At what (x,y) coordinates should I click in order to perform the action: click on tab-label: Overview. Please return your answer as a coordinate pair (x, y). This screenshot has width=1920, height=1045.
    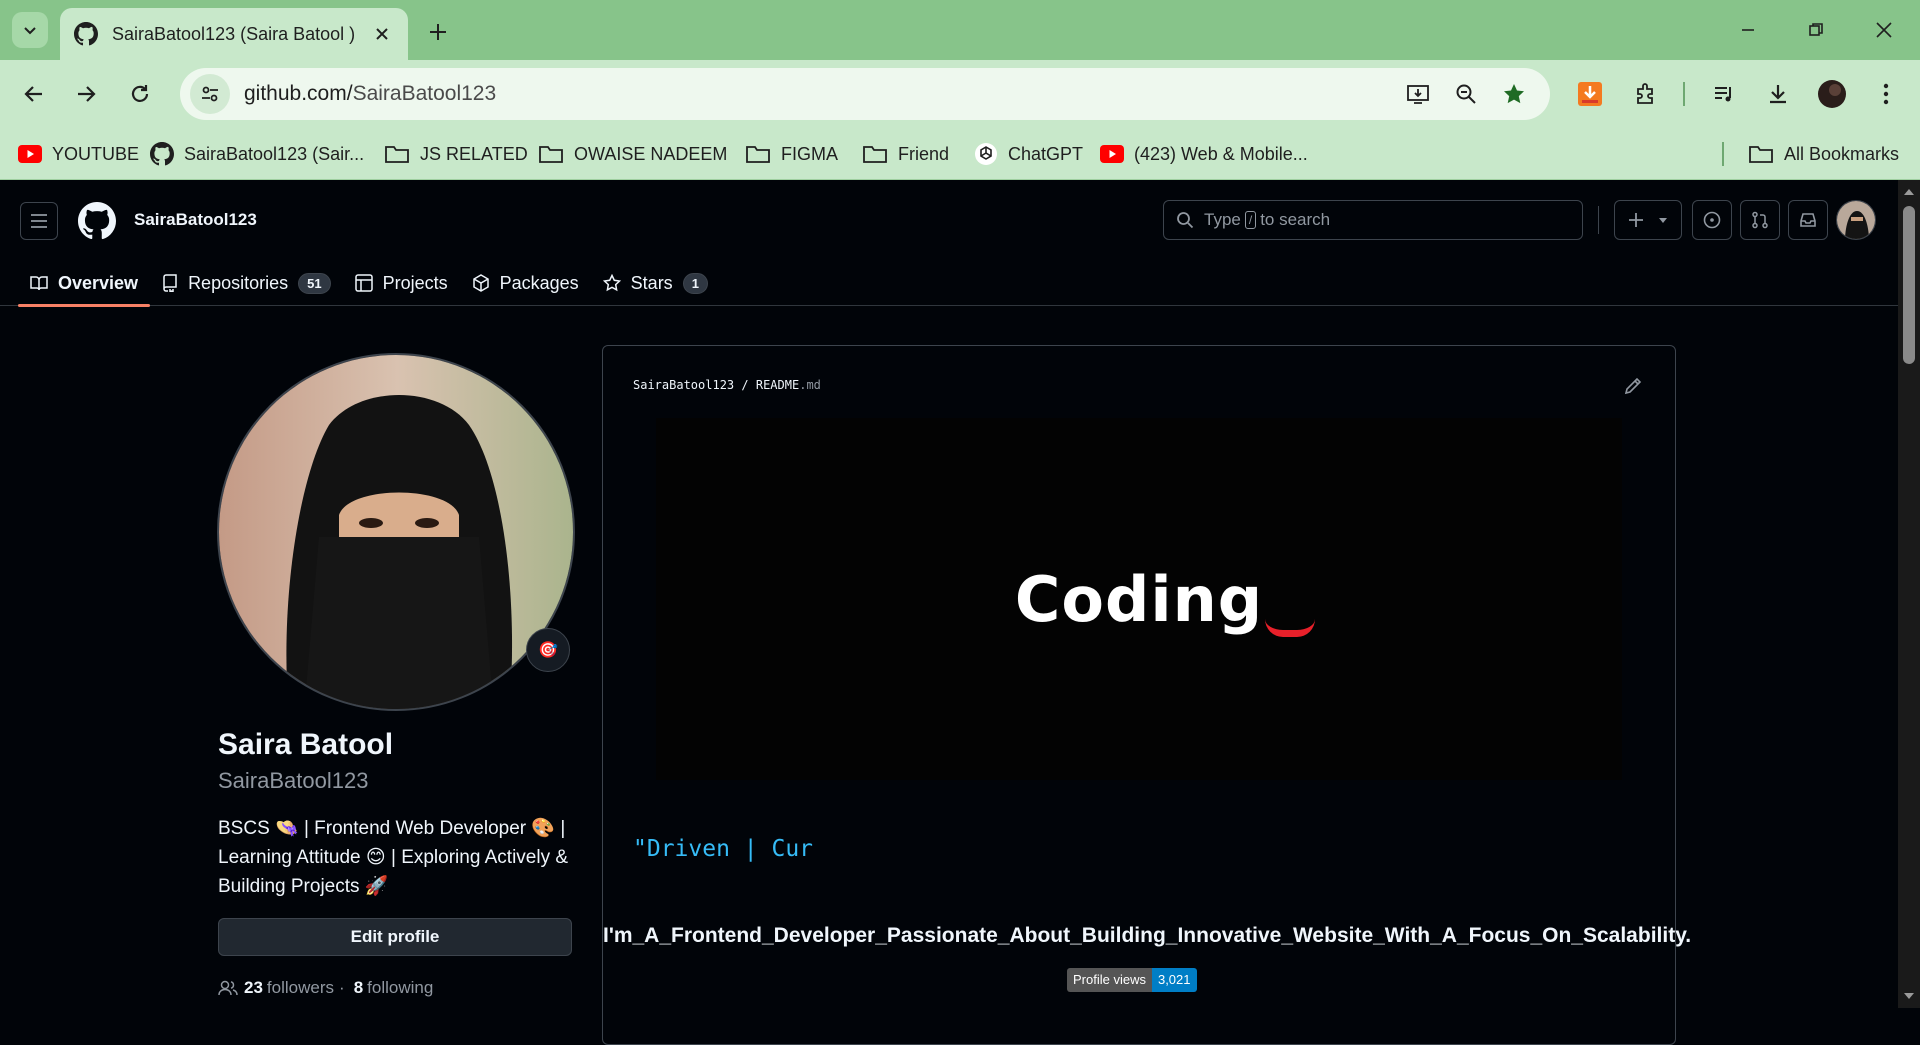
    Looking at the image, I should click on (98, 282).